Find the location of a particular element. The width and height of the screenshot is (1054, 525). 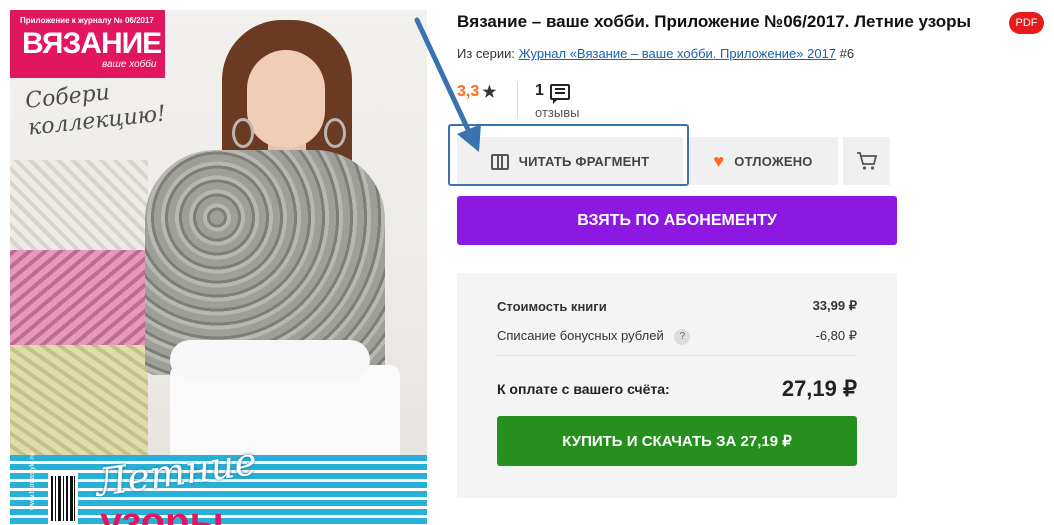

book-cost-label: Стоимость книги is located at coordinates (552, 306).